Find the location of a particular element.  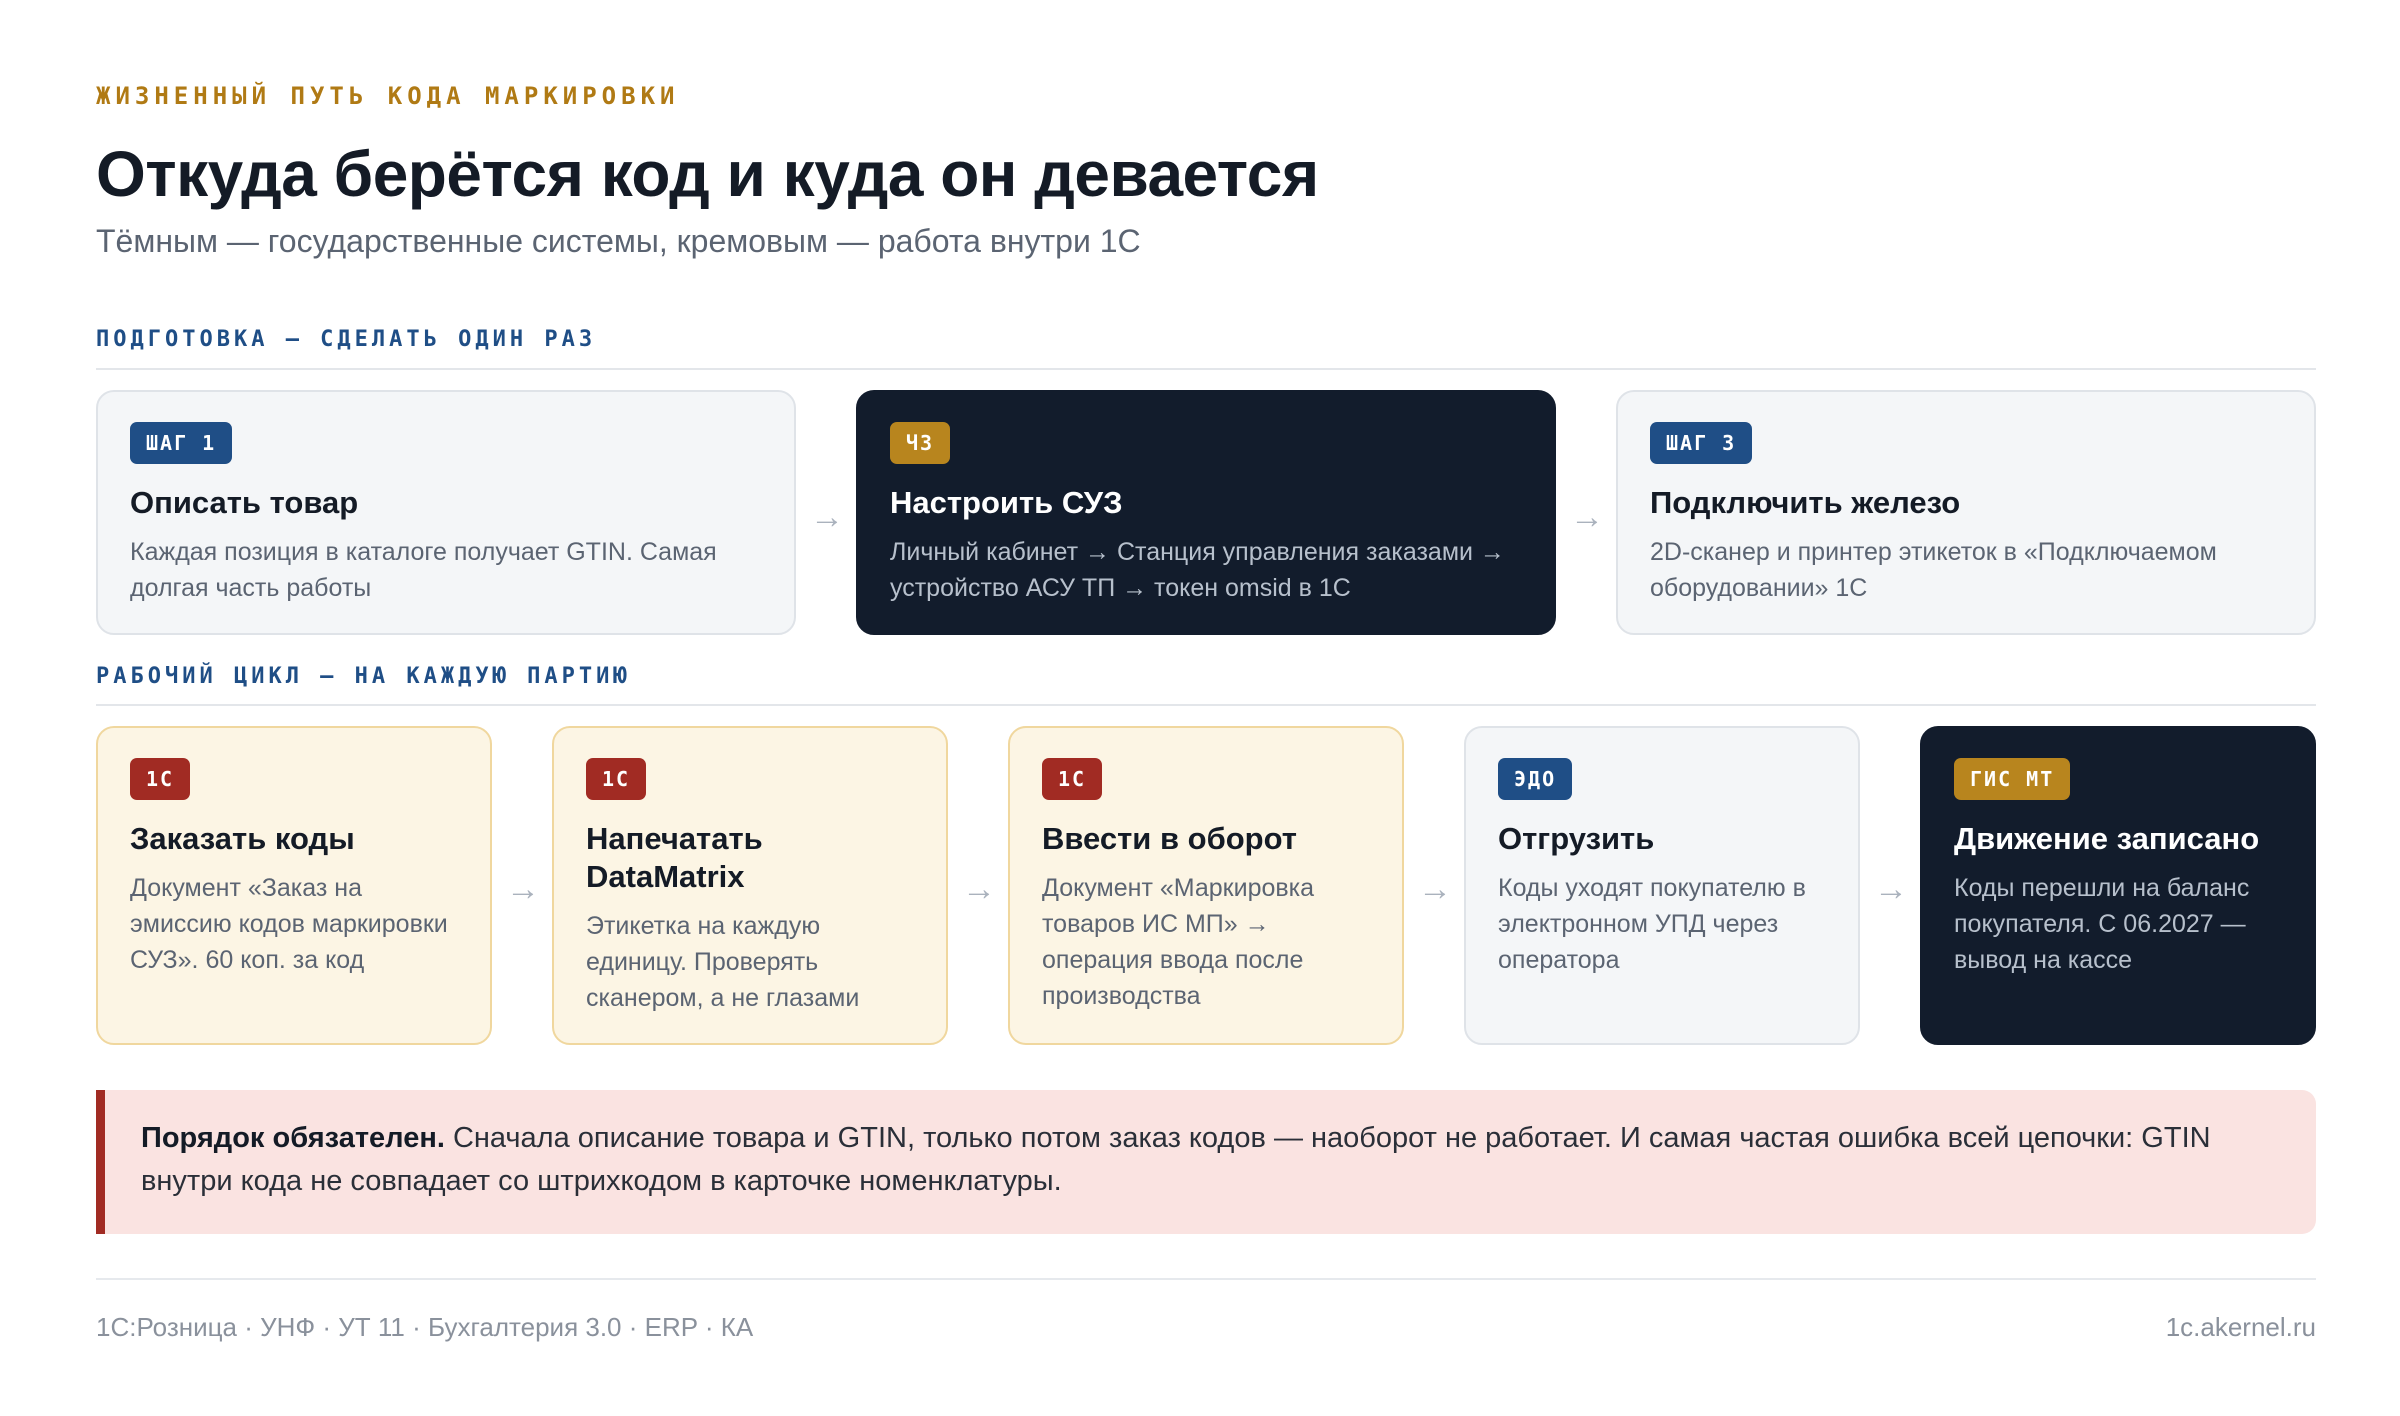

callout-heading: Порядок обязателен. is located at coordinates (293, 1138).